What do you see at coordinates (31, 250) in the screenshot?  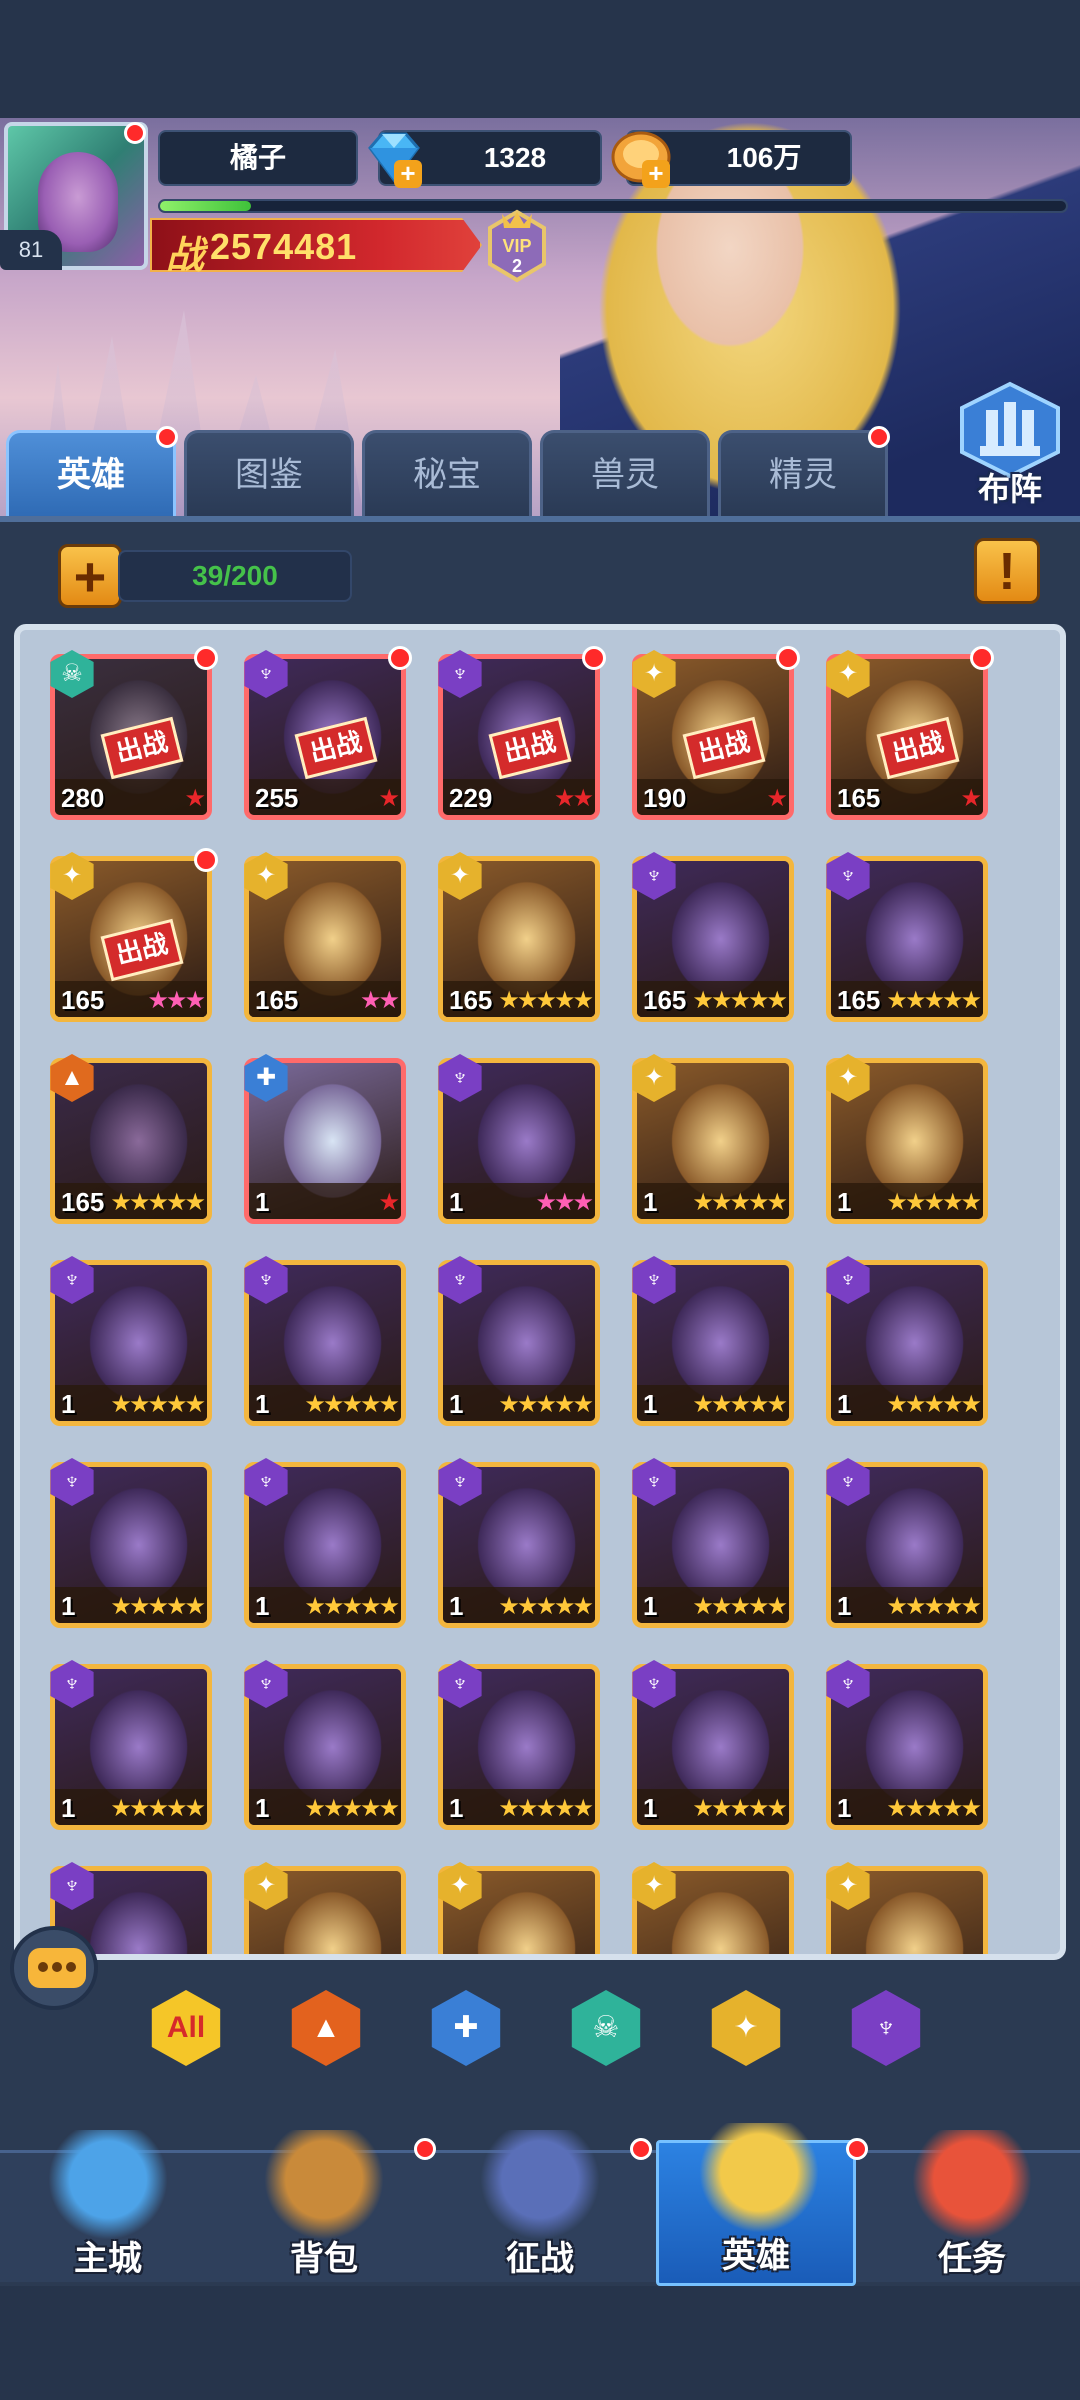 I see `player-level: 81` at bounding box center [31, 250].